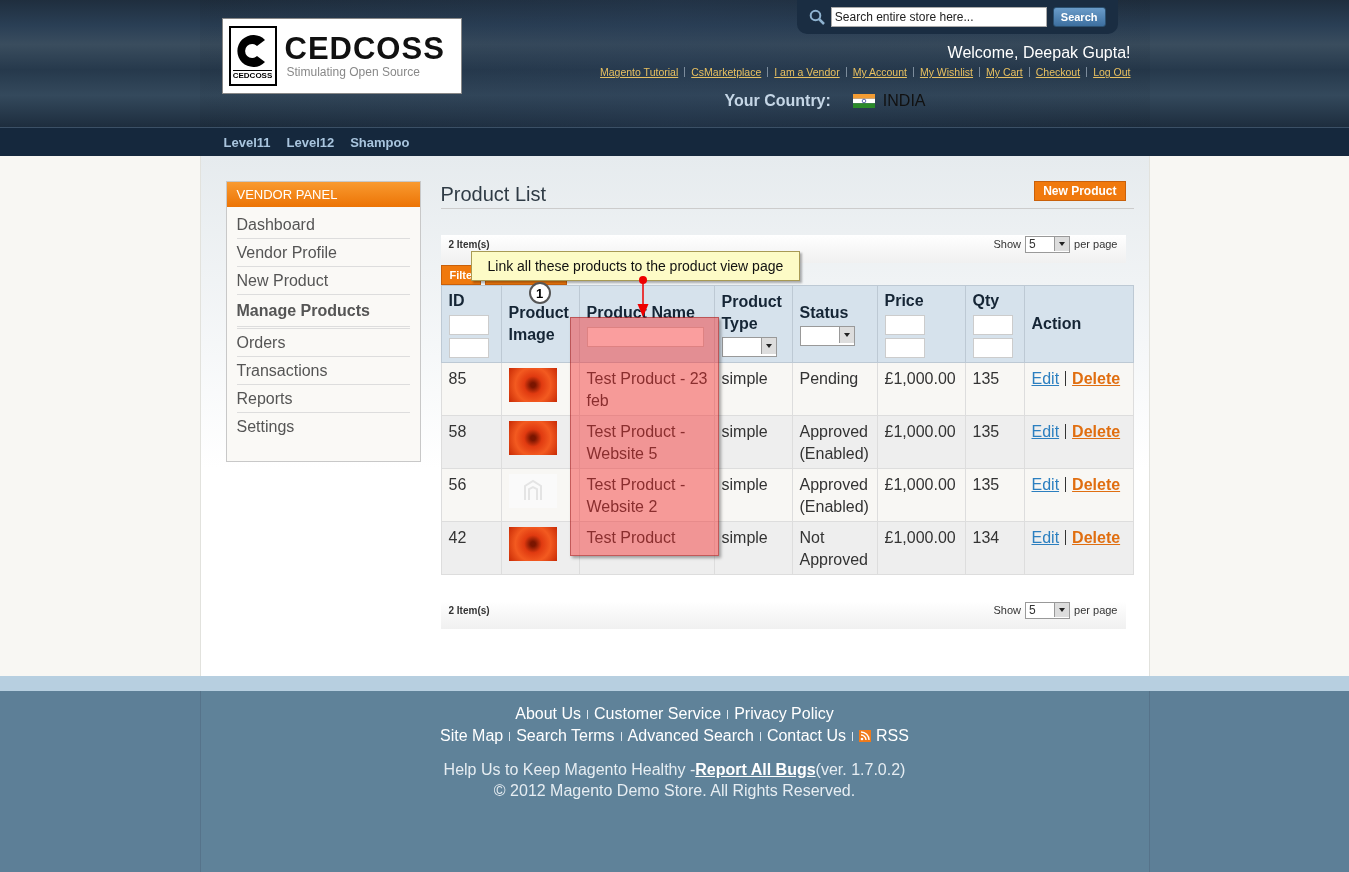  What do you see at coordinates (904, 301) in the screenshot?
I see `column-label: Price` at bounding box center [904, 301].